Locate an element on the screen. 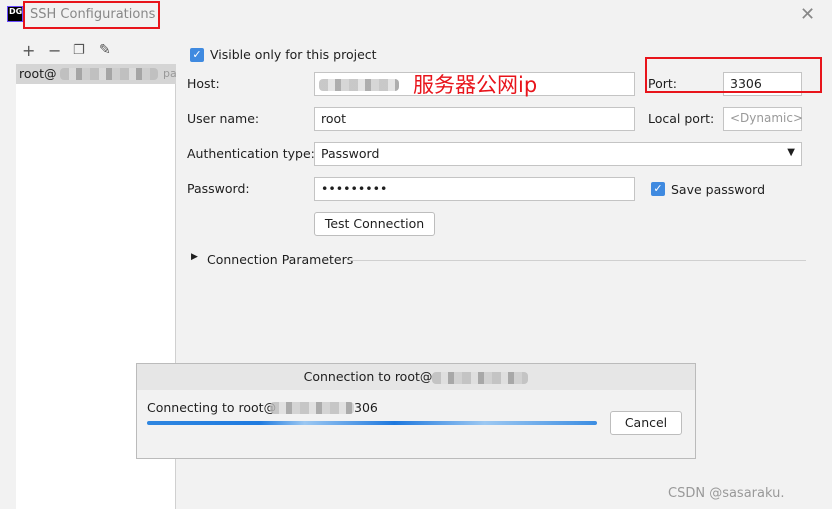 This screenshot has width=832, height=509. save-password-checkbox: ✓ is located at coordinates (658, 189).